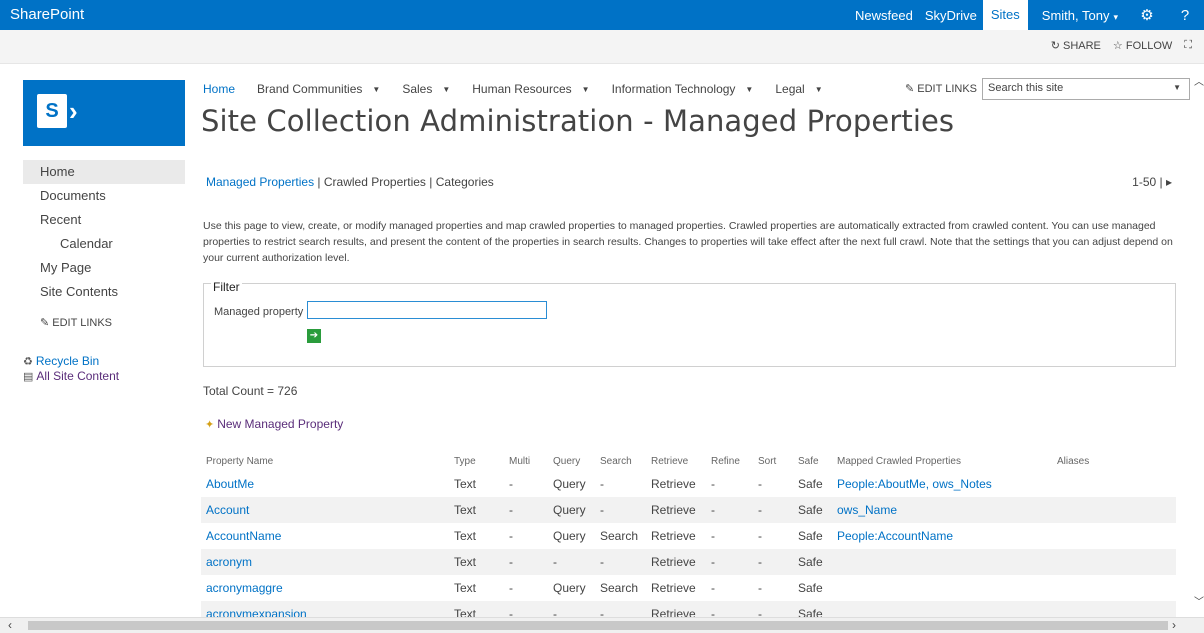 The height and width of the screenshot is (633, 1204). What do you see at coordinates (946, 536) in the screenshot?
I see `mapped-crawled-link: People:AccountName` at bounding box center [946, 536].